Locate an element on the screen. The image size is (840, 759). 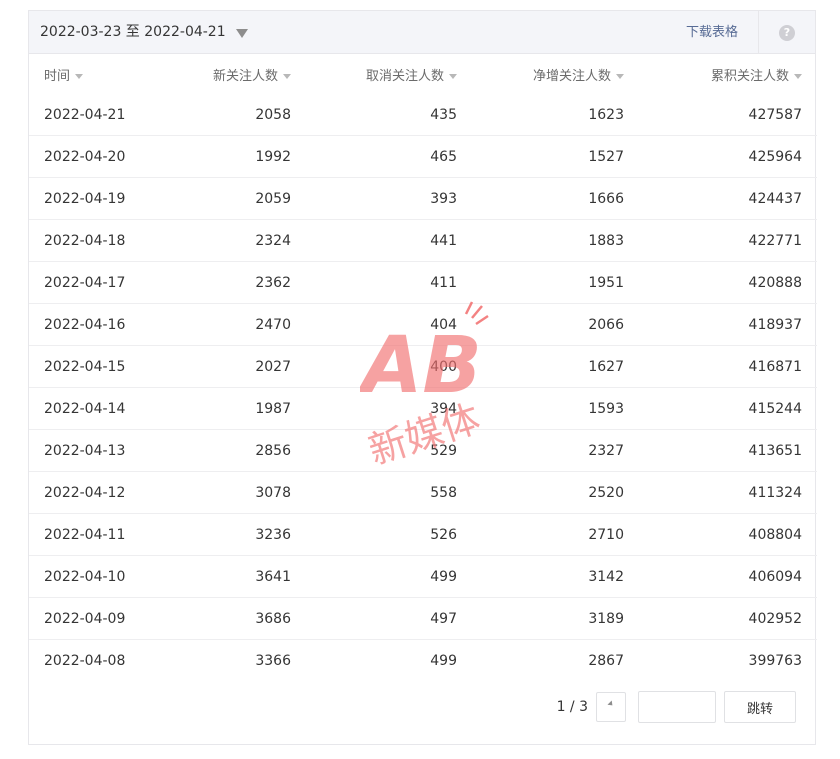
table-cell: 2327 is located at coordinates (555, 450).